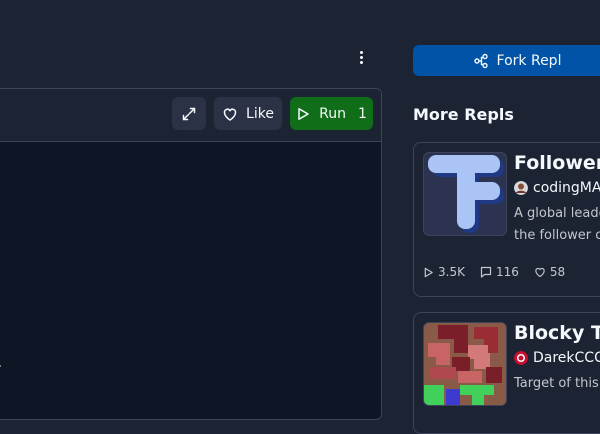 The image size is (600, 434). I want to click on repl-author: codingMAS, so click(557, 188).